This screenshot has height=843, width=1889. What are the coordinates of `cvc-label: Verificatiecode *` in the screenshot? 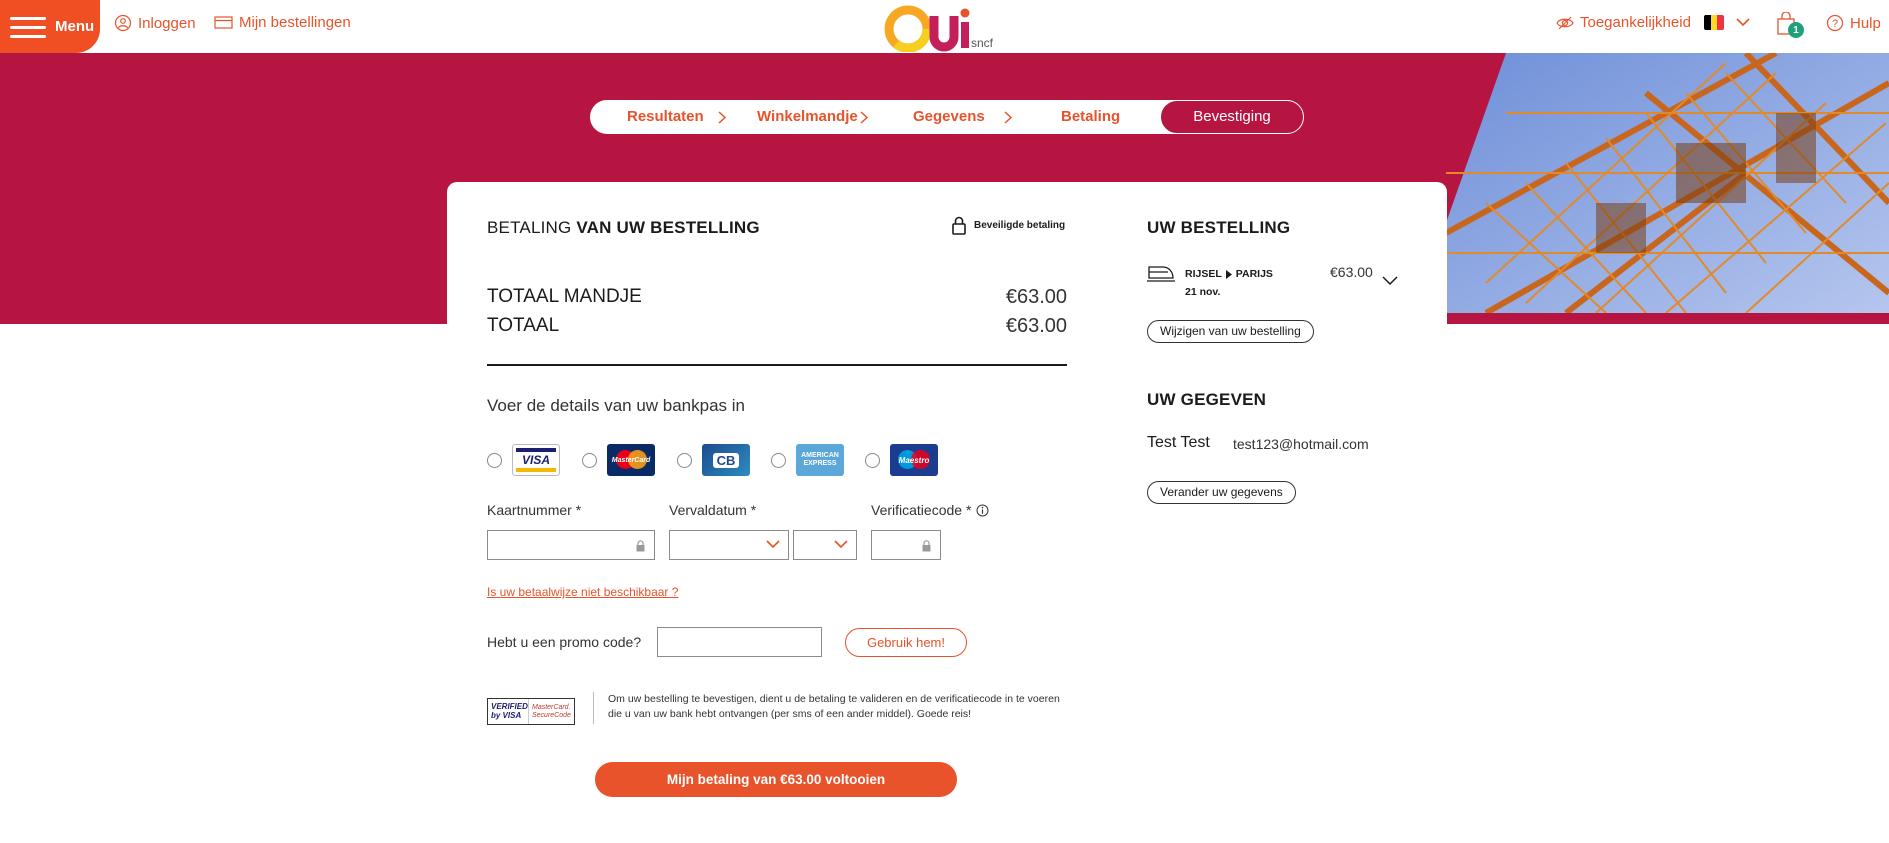 It's located at (930, 510).